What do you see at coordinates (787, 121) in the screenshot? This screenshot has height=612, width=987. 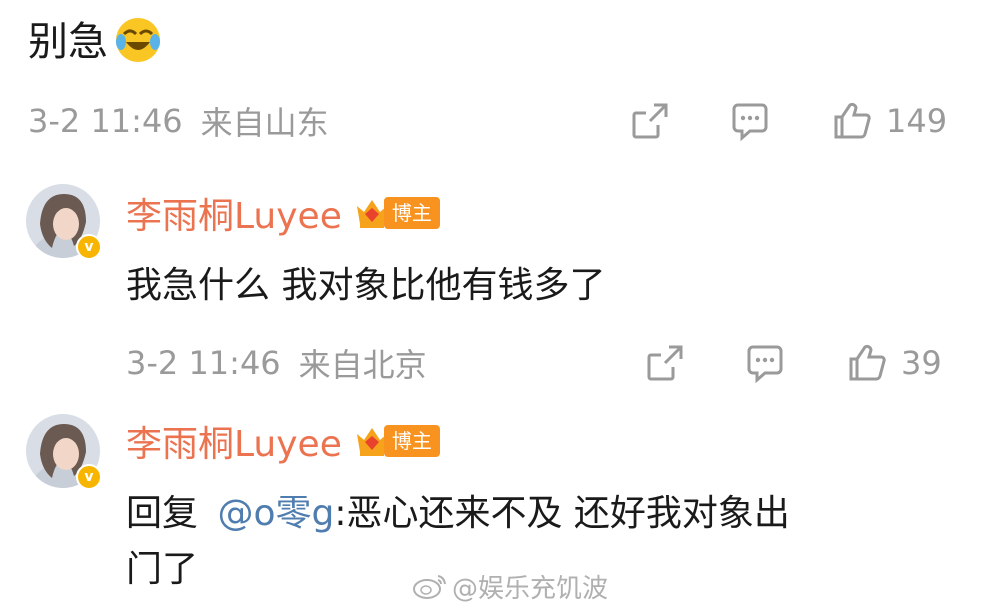 I see `post-actions: 149` at bounding box center [787, 121].